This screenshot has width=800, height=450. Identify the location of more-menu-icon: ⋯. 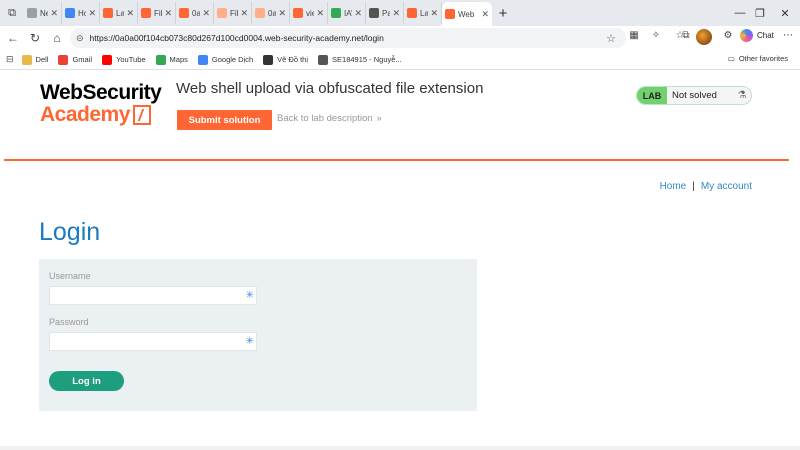
(788, 35).